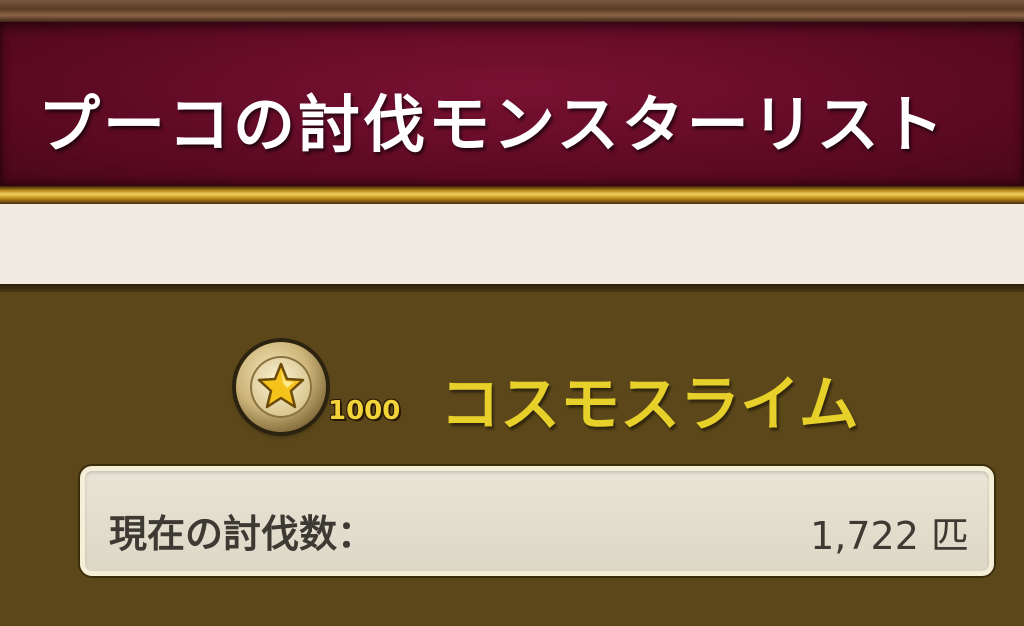  Describe the element at coordinates (492, 124) in the screenshot. I see `page-title: プーコの討伐モンスターリスト` at that location.